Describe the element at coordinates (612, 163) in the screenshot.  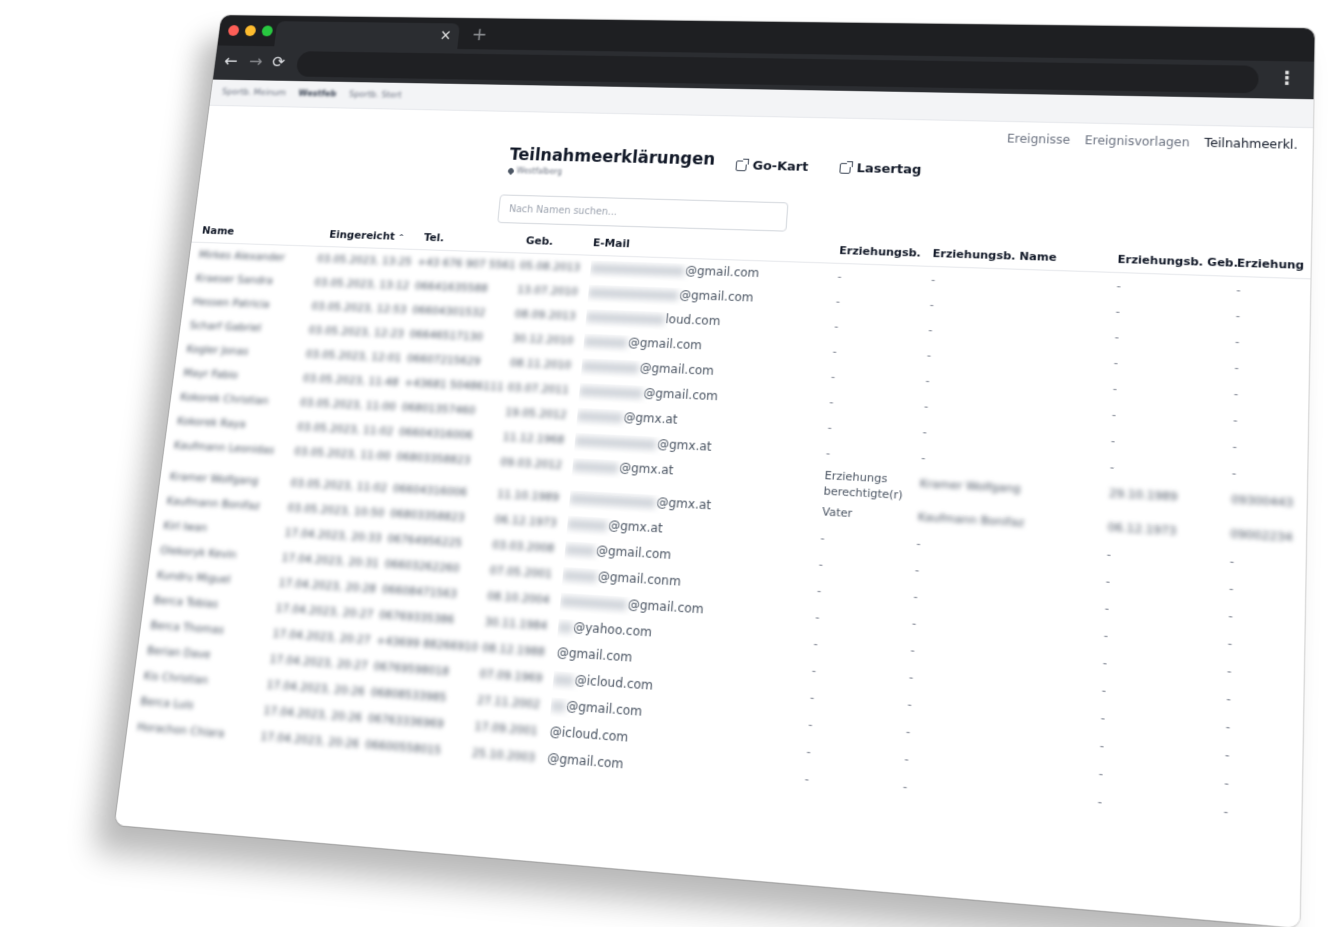
I see `page-header: Teilnahmeerklärungen Westfalberg` at that location.